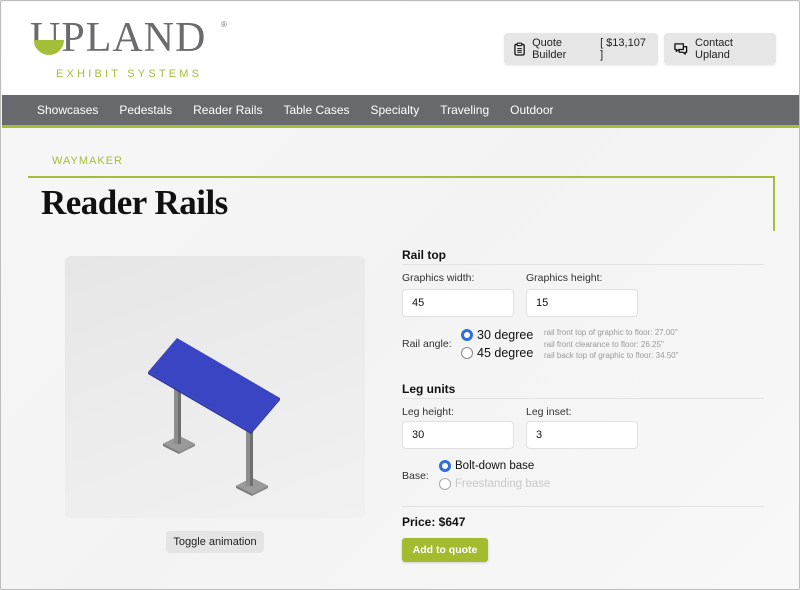 Image resolution: width=800 pixels, height=590 pixels. What do you see at coordinates (582, 435) in the screenshot?
I see `leg-inset-input` at bounding box center [582, 435].